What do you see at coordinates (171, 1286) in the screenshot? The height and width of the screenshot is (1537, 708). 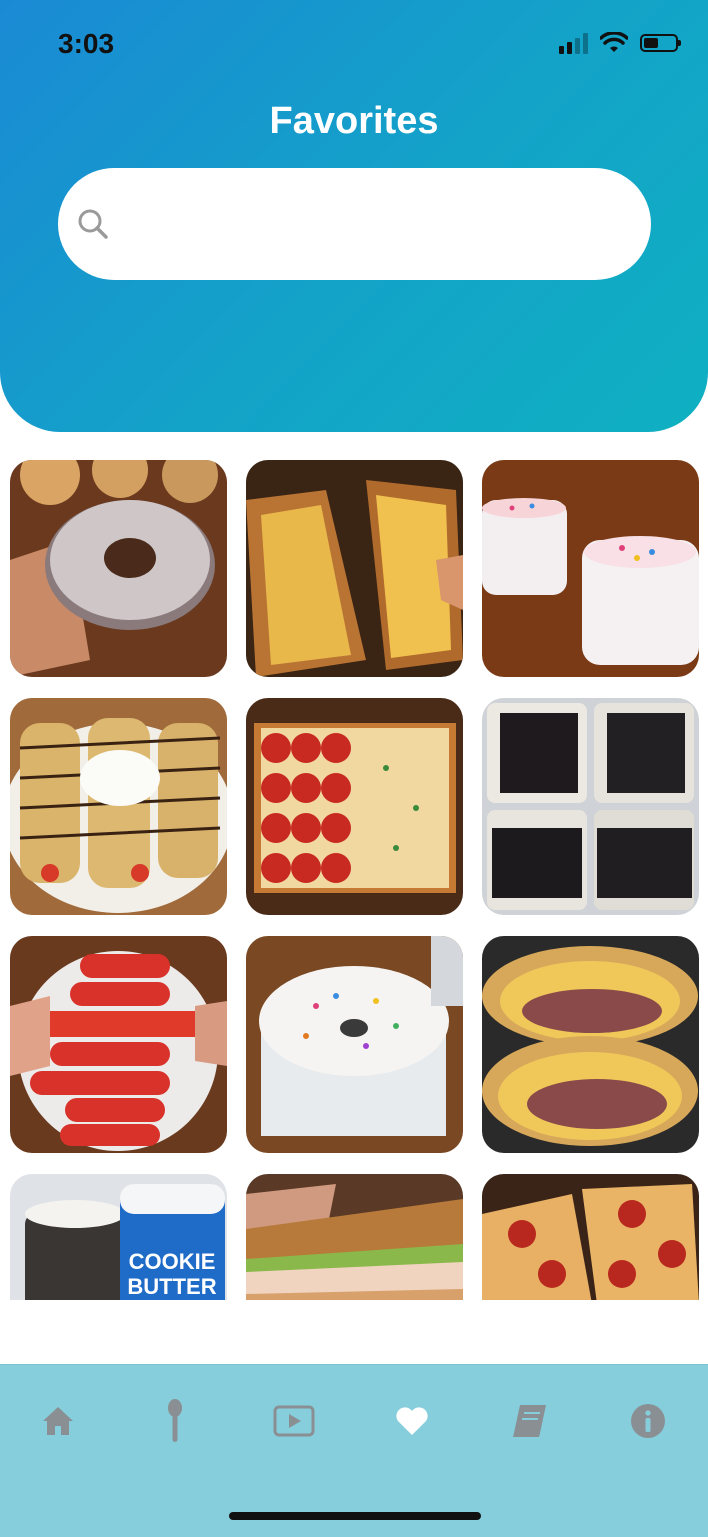 I see `svg-text: BUTTER` at bounding box center [171, 1286].